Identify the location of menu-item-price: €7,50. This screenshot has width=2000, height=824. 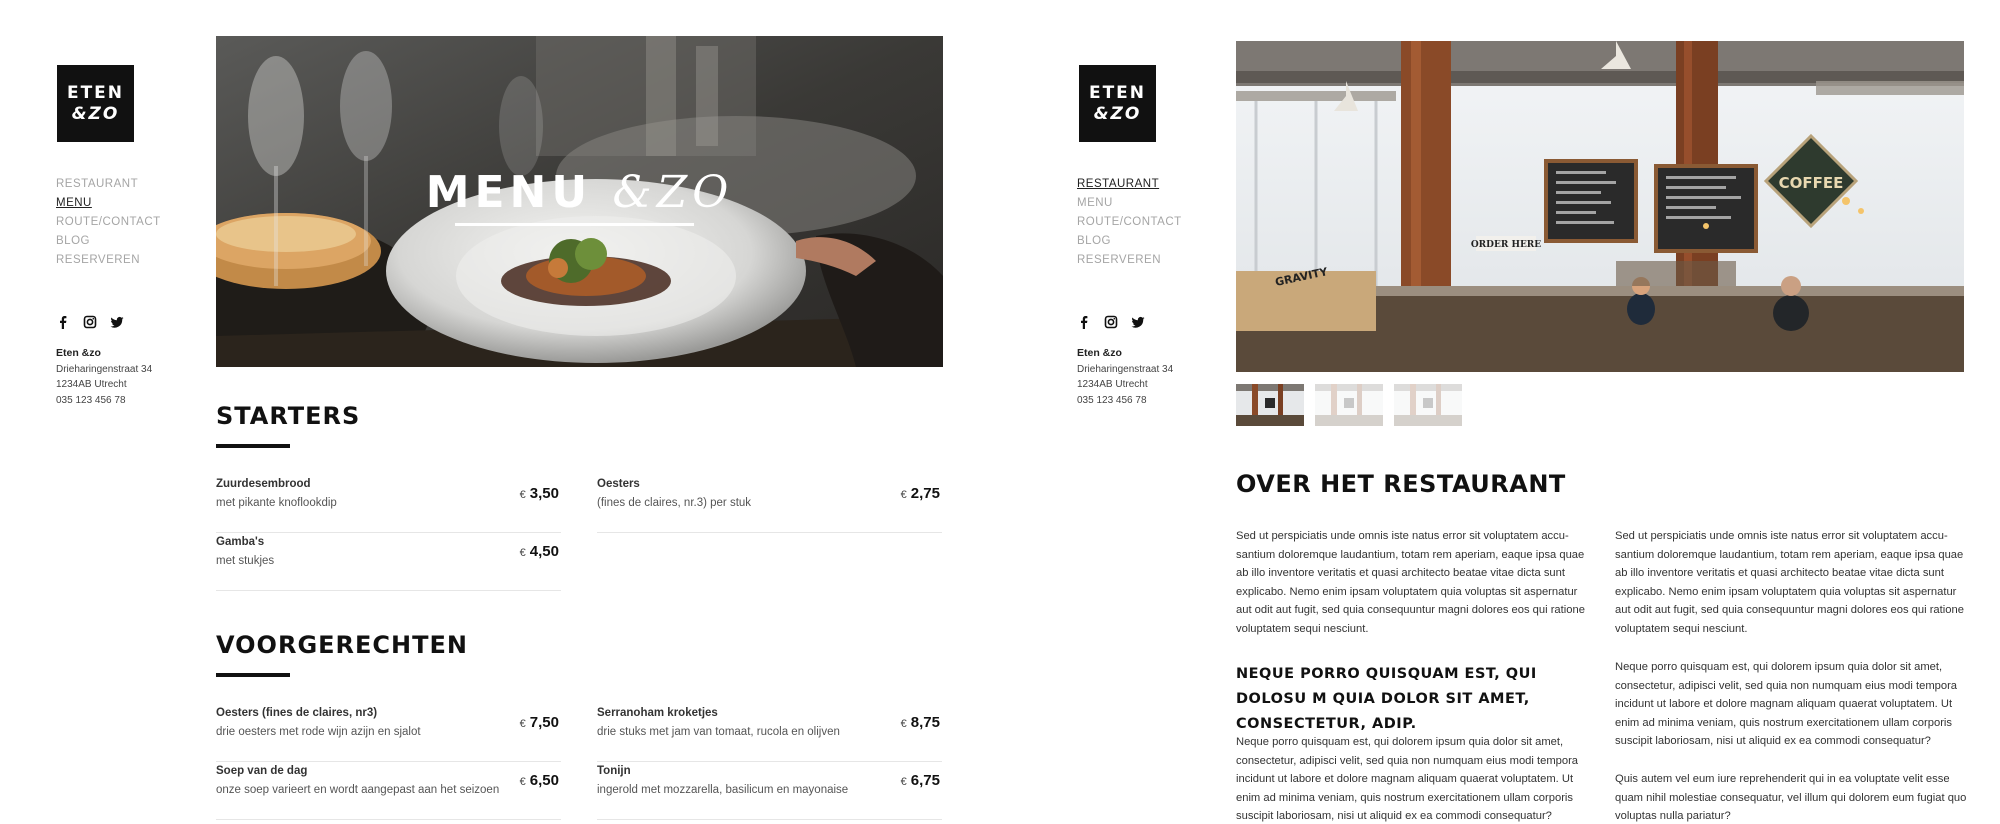
(539, 722).